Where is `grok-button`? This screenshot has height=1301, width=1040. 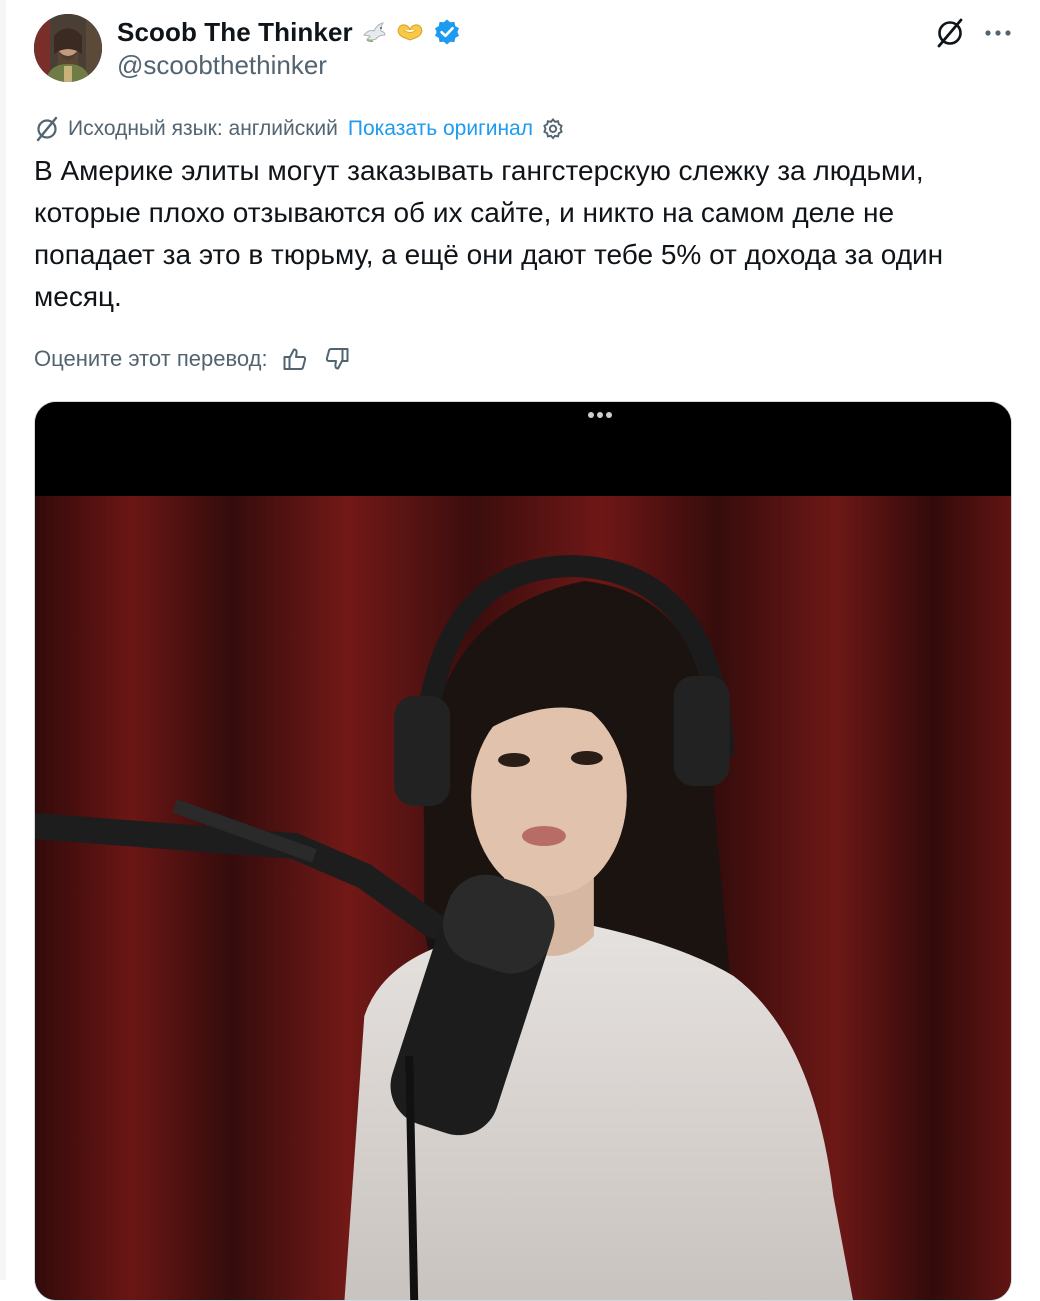 grok-button is located at coordinates (950, 33).